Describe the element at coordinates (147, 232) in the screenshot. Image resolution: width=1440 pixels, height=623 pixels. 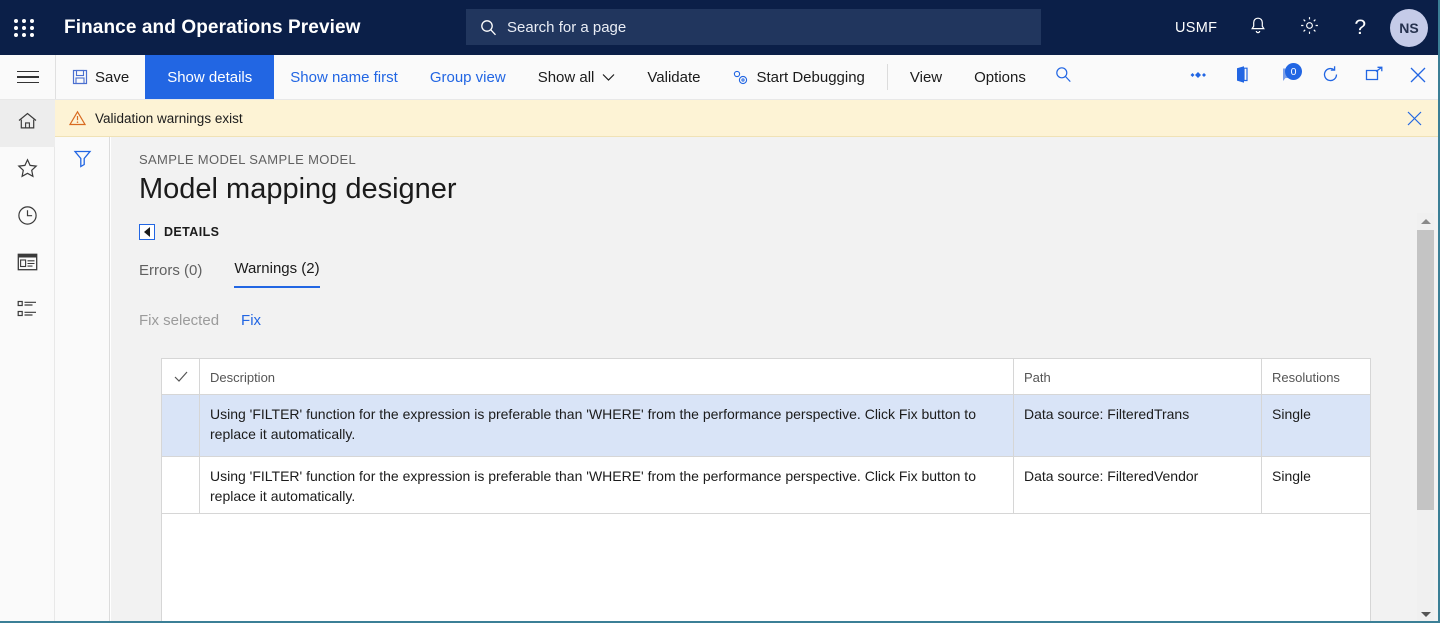
I see `collapse-expand-icon` at that location.